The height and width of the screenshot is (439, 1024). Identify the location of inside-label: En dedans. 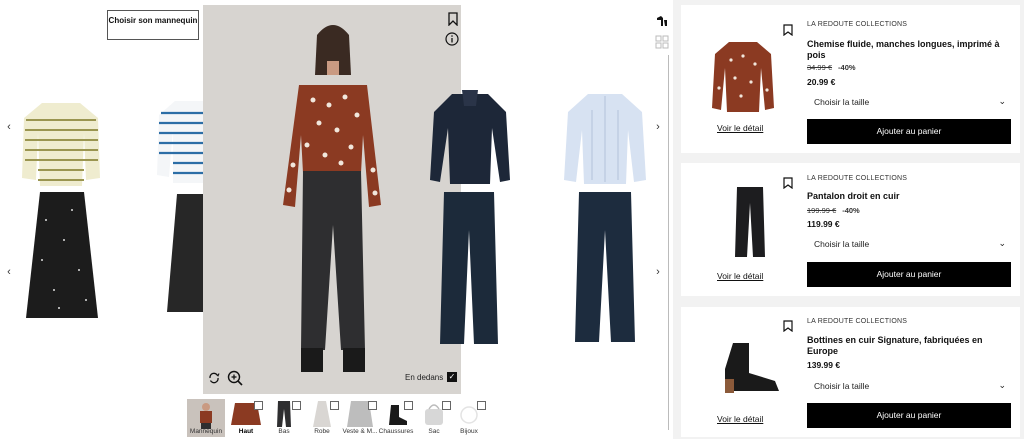
(424, 377).